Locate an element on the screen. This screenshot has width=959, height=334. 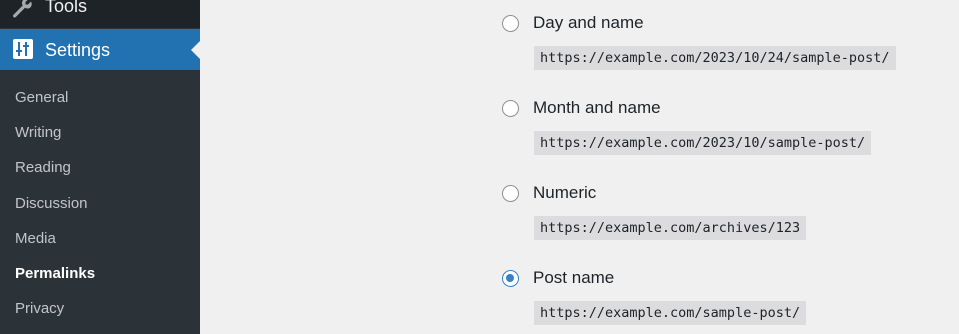
radio-numeric is located at coordinates (510, 193).